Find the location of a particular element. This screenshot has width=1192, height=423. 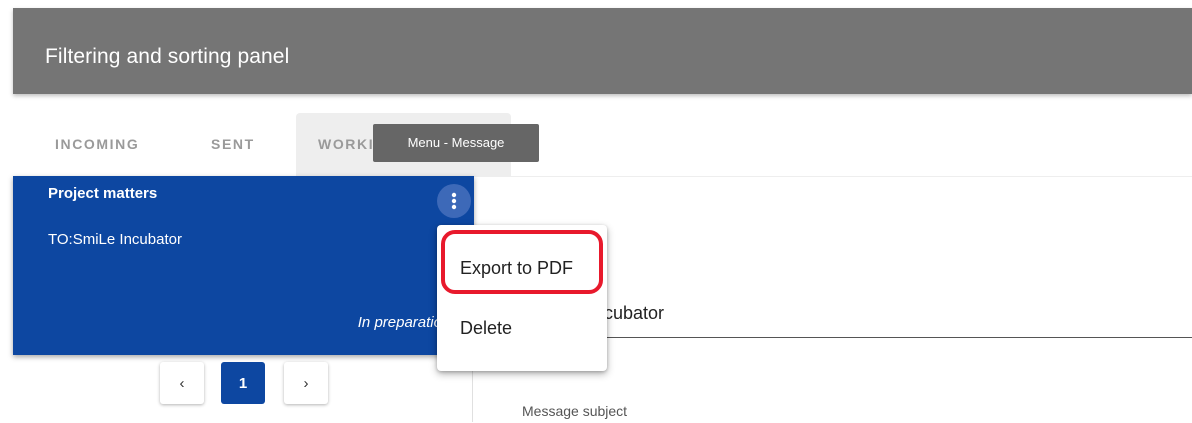

panel-title: Filtering and sorting panel is located at coordinates (167, 56).